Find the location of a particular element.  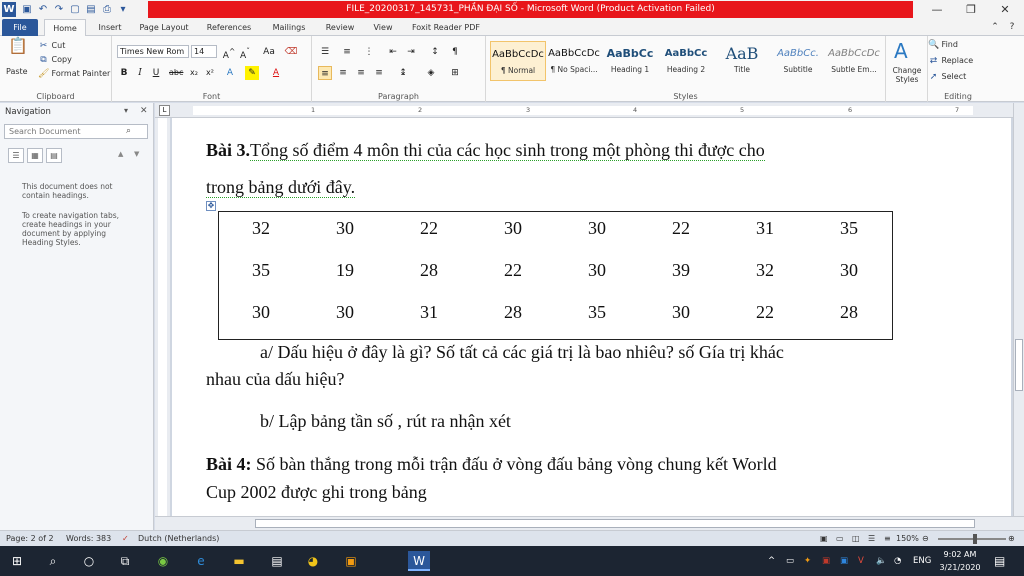

select-button: ➚ Select is located at coordinates (947, 77).